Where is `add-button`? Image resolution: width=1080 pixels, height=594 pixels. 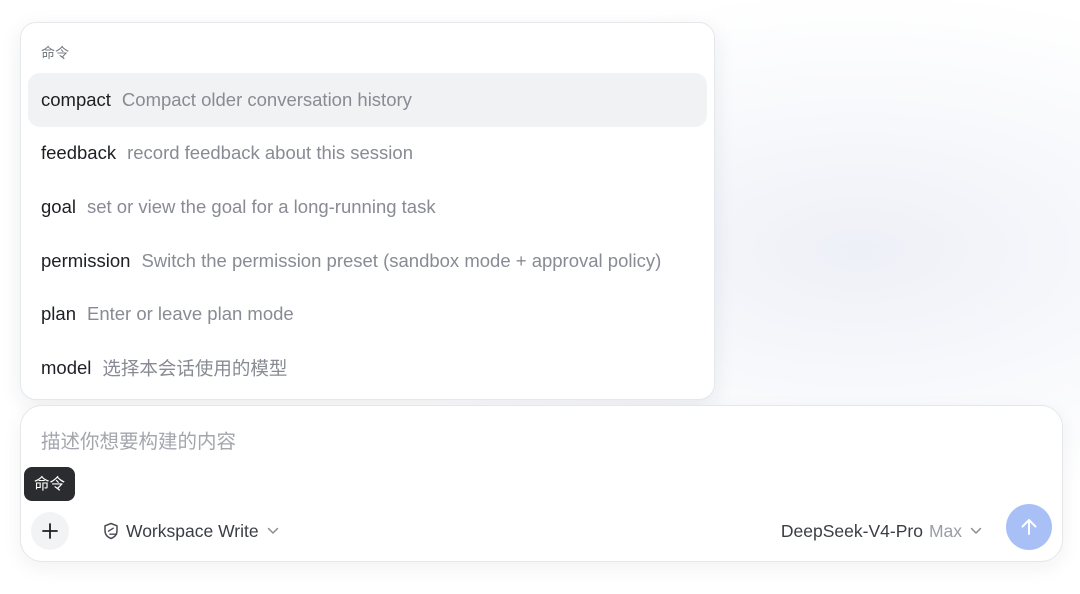
add-button is located at coordinates (50, 531).